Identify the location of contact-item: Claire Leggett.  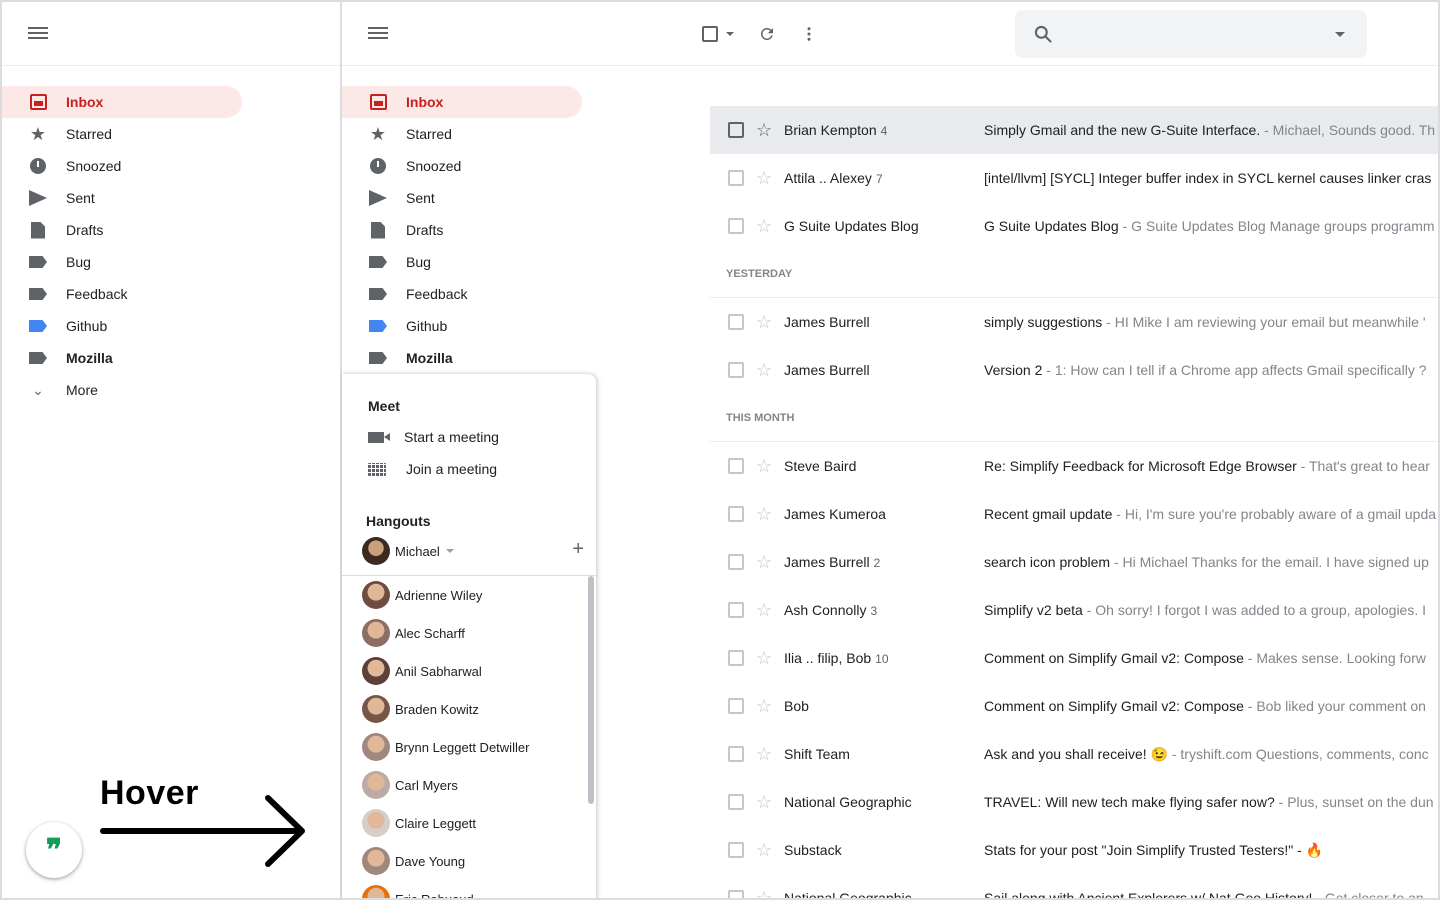
(469, 823).